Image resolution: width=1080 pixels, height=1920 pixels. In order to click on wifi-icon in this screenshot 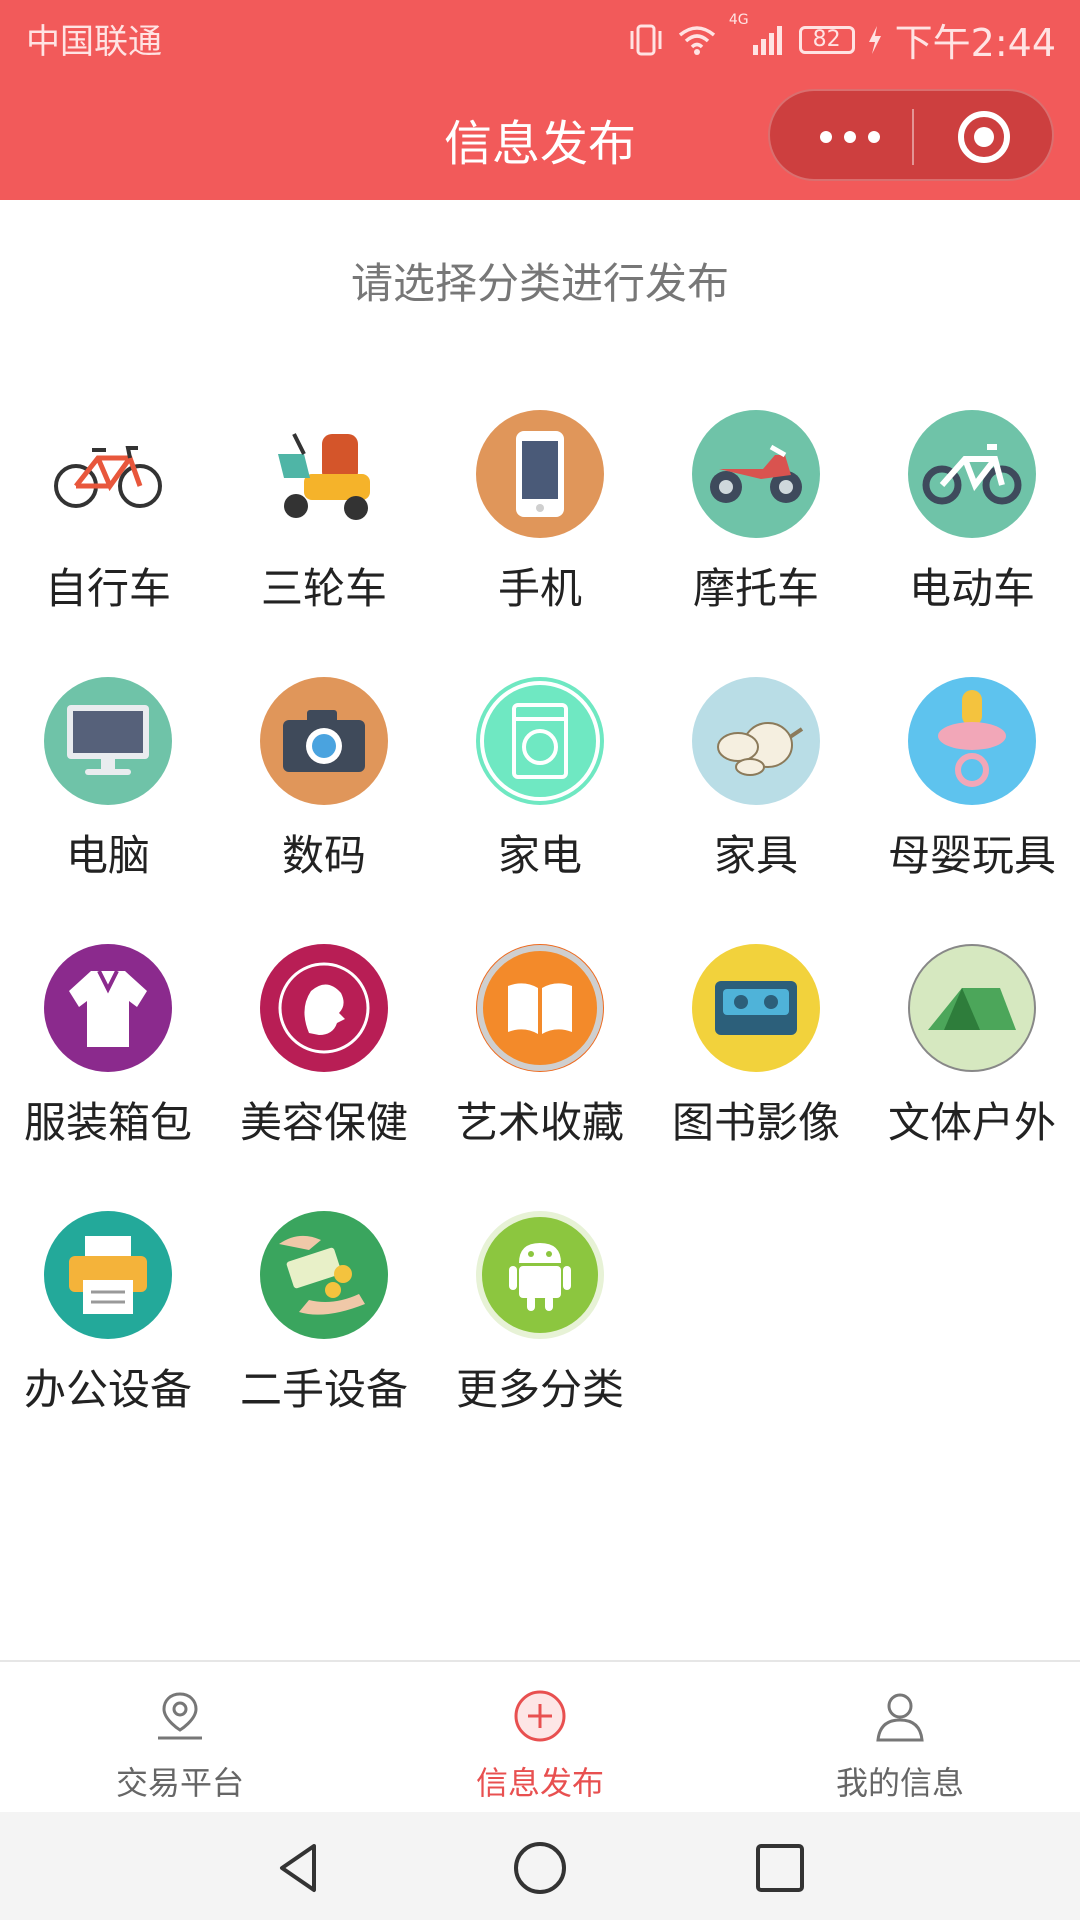, I will do `click(697, 40)`.